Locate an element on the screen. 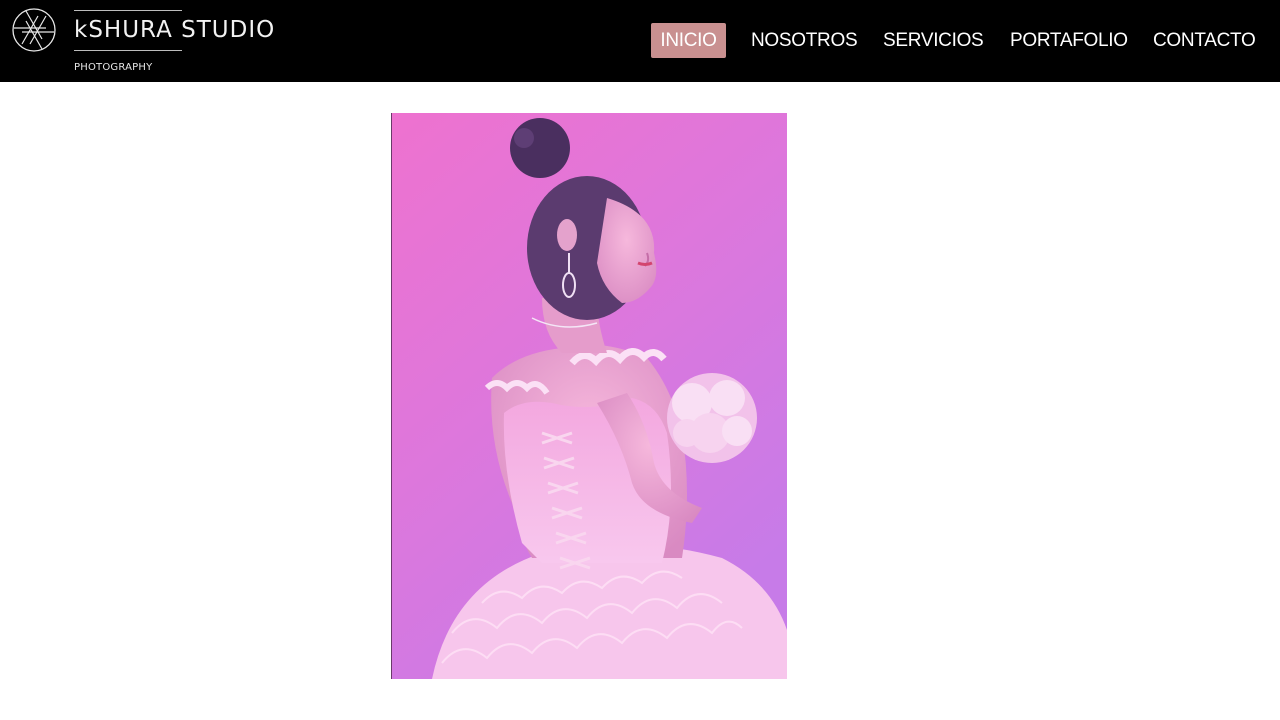 Image resolution: width=1280 pixels, height=720 pixels. brand-tagline: PHOTOGRAPHY is located at coordinates (113, 67).